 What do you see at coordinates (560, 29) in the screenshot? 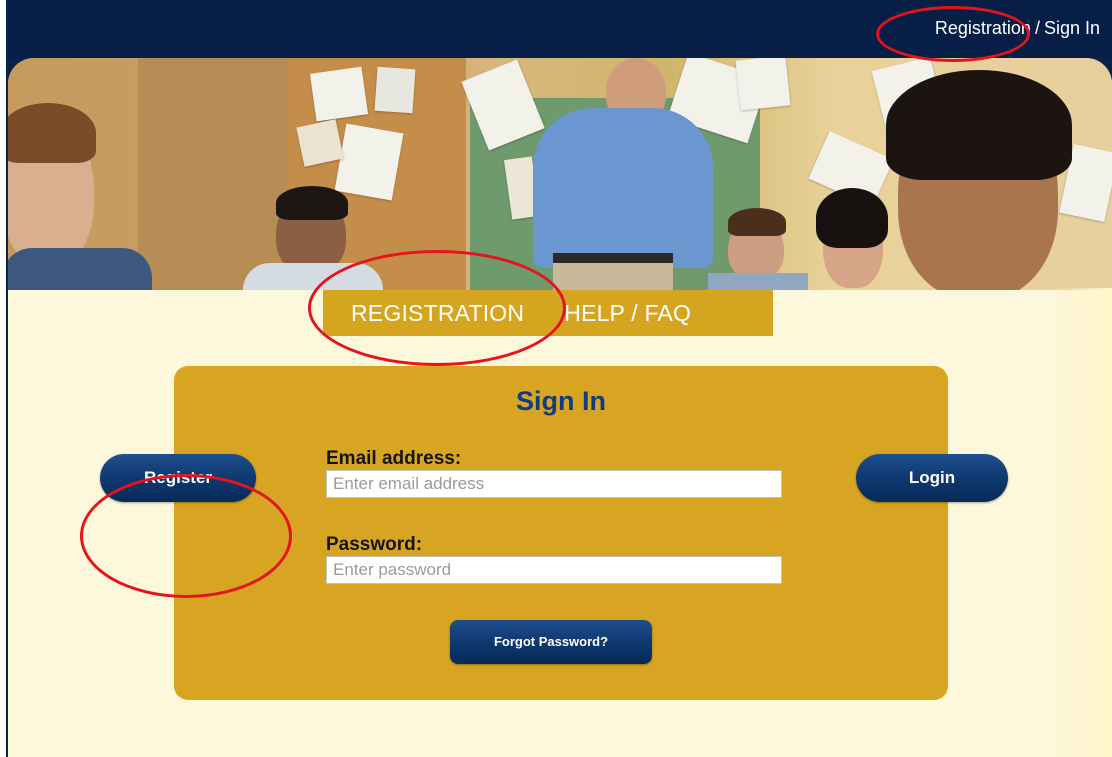
I see `top-navigation-bar: Registration / Sign In` at bounding box center [560, 29].